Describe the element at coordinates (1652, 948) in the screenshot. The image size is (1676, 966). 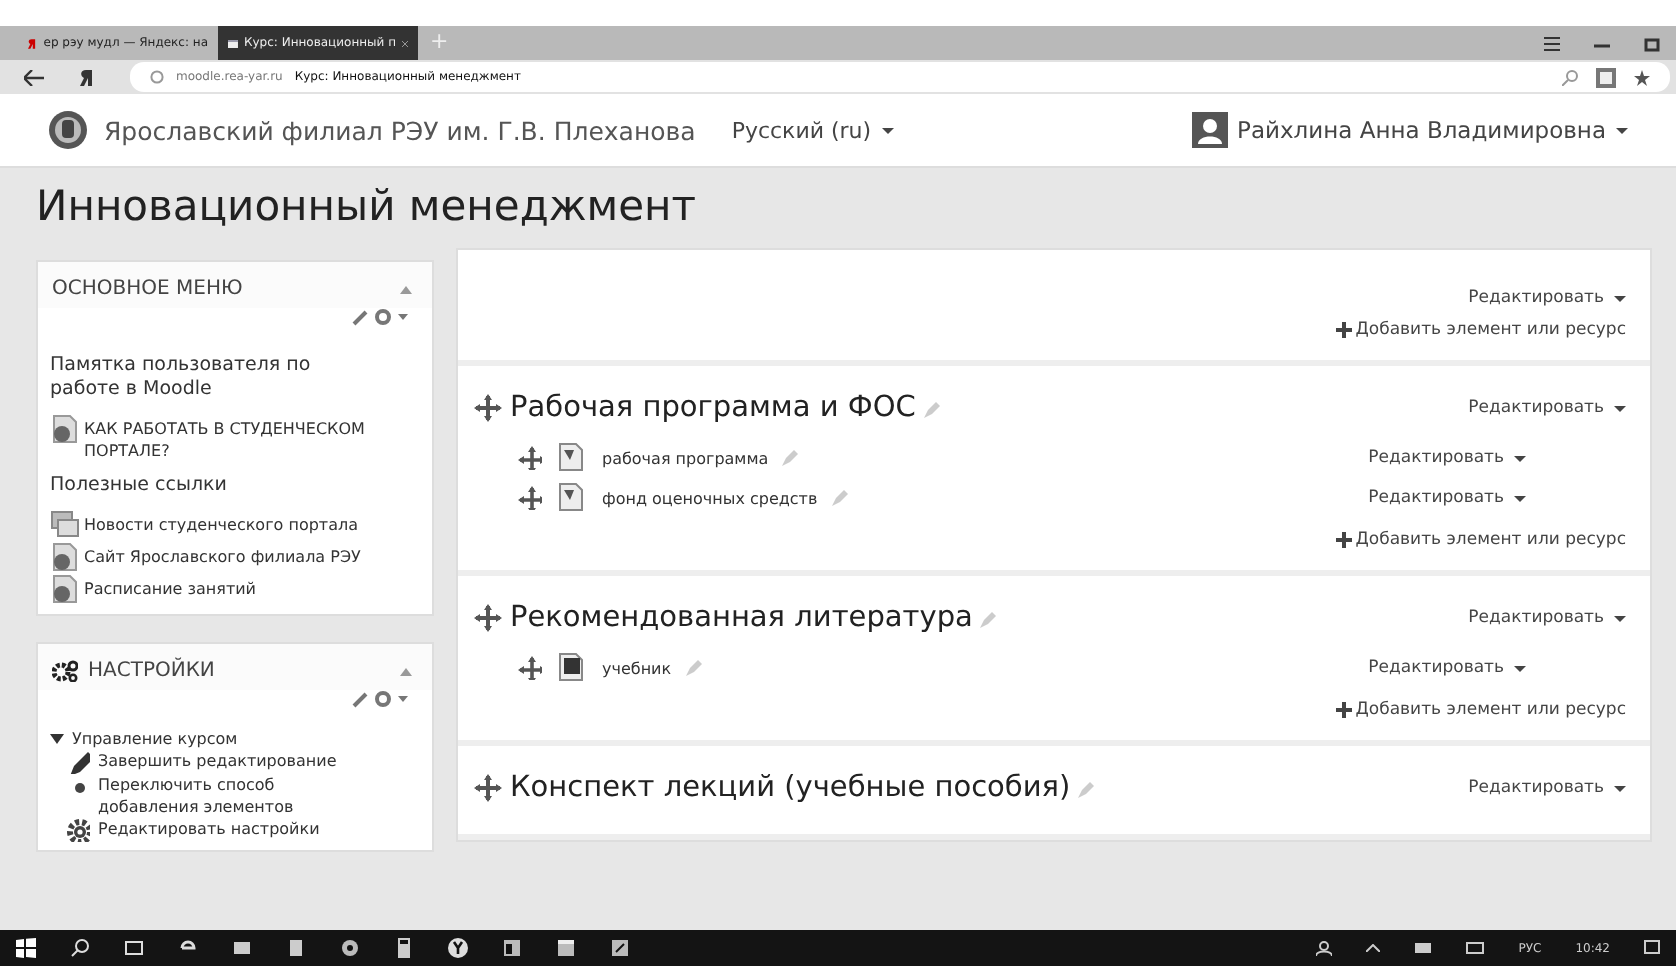
I see `notification-icon` at that location.